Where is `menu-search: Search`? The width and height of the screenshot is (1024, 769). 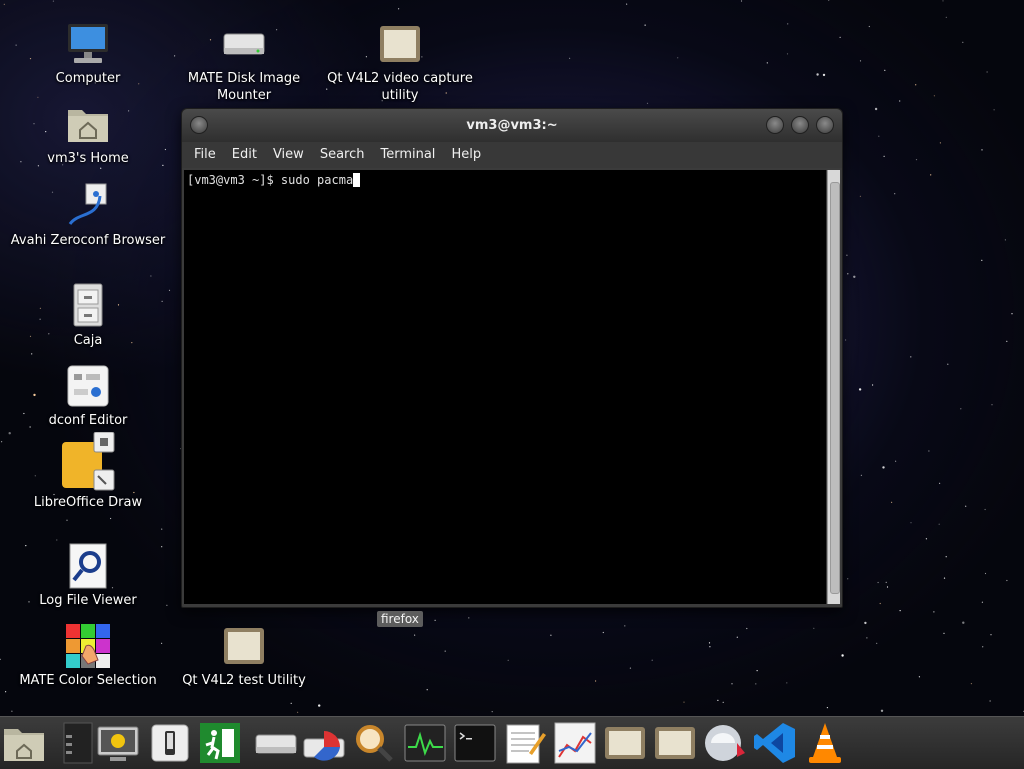
menu-search: Search is located at coordinates (342, 155).